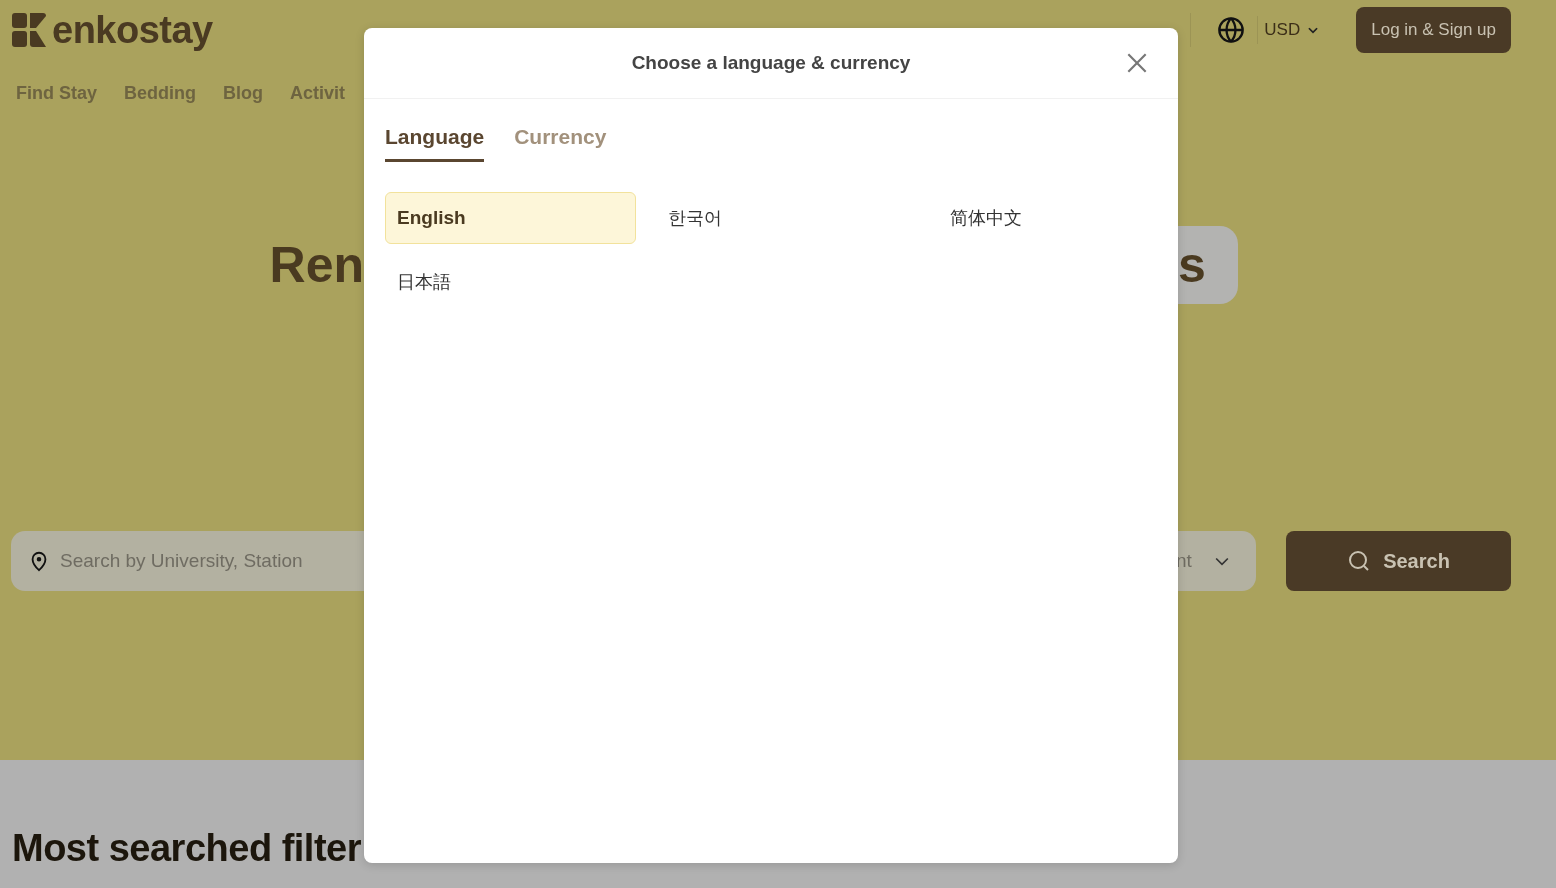 This screenshot has width=1556, height=888. Describe the element at coordinates (316, 265) in the screenshot. I see `hero-title: Ren` at that location.